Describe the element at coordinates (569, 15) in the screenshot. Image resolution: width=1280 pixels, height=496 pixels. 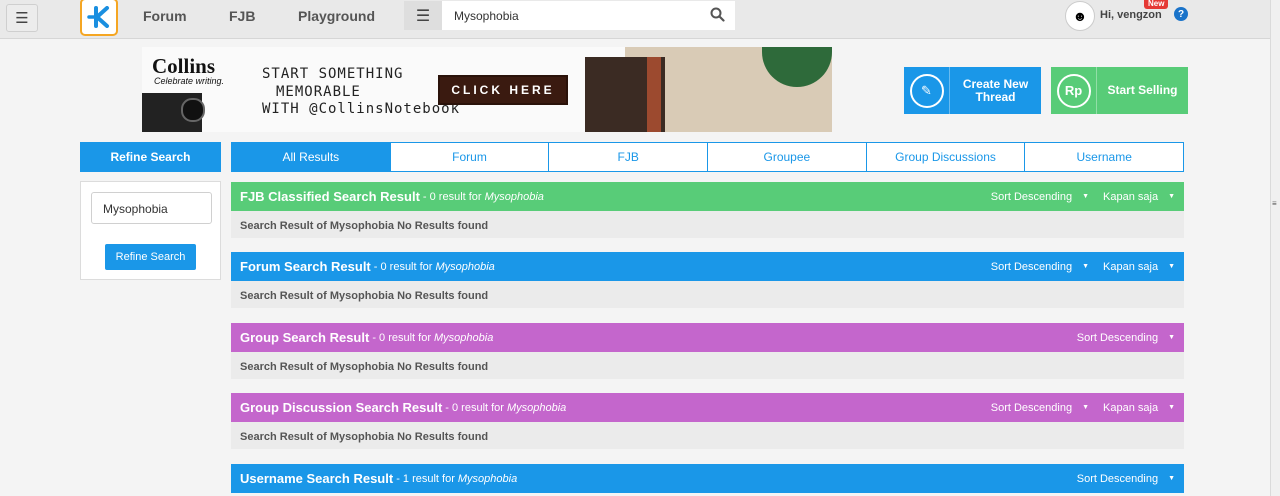
I see `search-bar: ☰ Mysophobia` at that location.